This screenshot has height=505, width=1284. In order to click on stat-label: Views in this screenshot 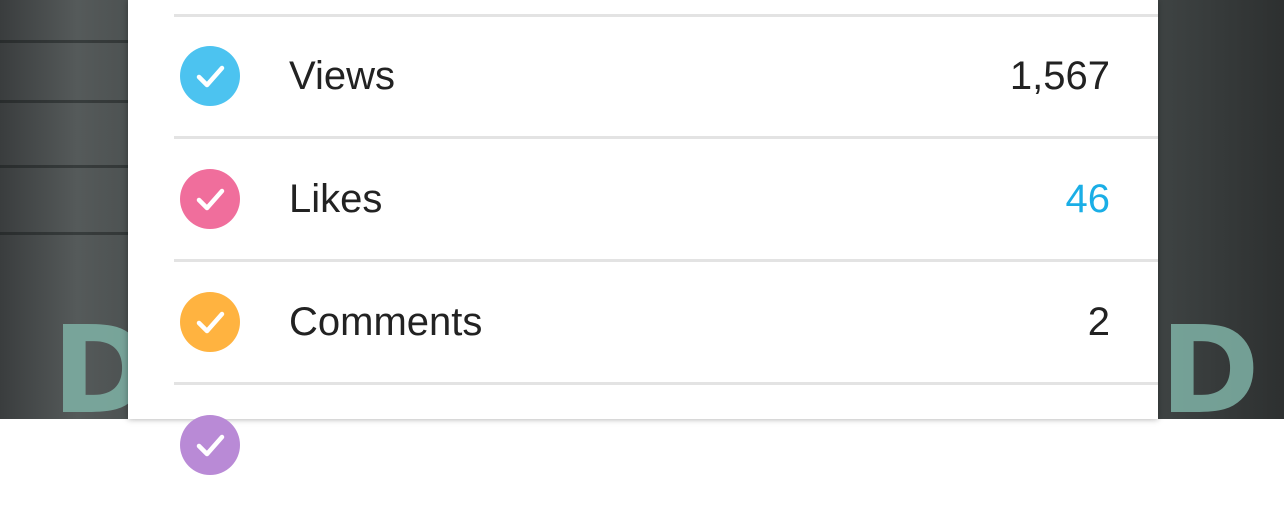, I will do `click(342, 76)`.